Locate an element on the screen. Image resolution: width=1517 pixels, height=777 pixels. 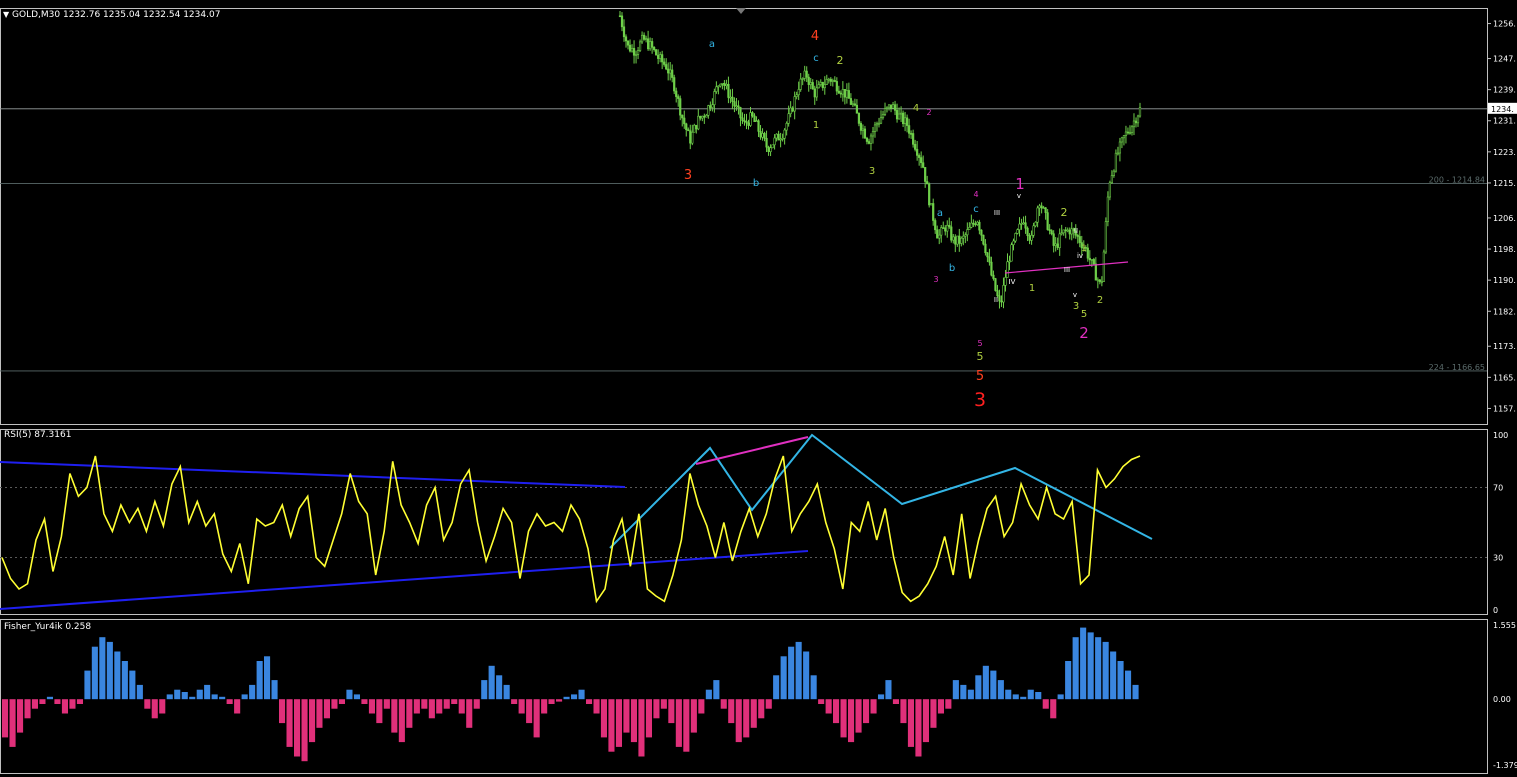
dropdown-triangle-icon: ▼ is located at coordinates (6, 14).